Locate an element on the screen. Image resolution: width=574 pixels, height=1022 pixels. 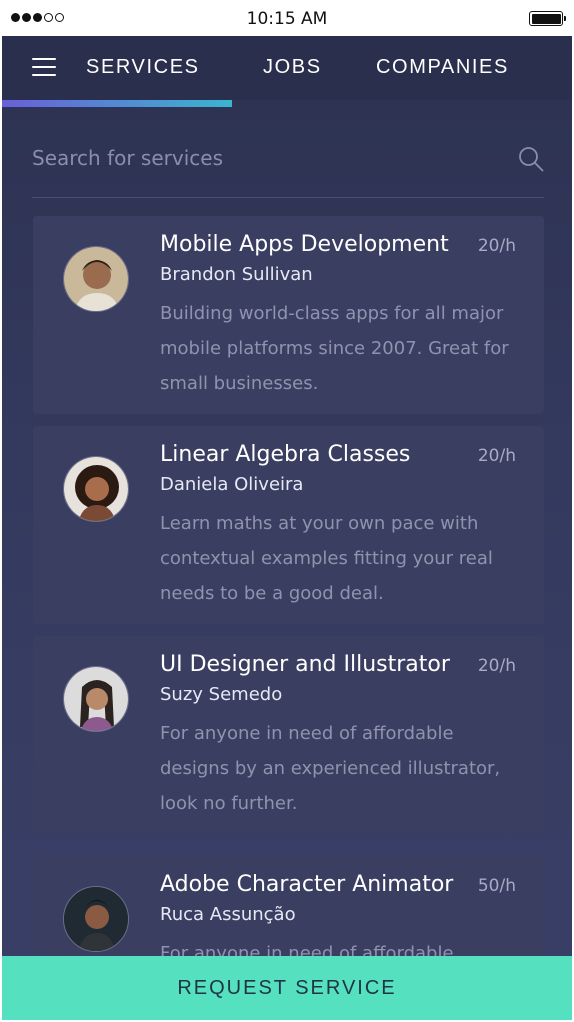
service-title: UI Designer and Illustrator is located at coordinates (305, 664).